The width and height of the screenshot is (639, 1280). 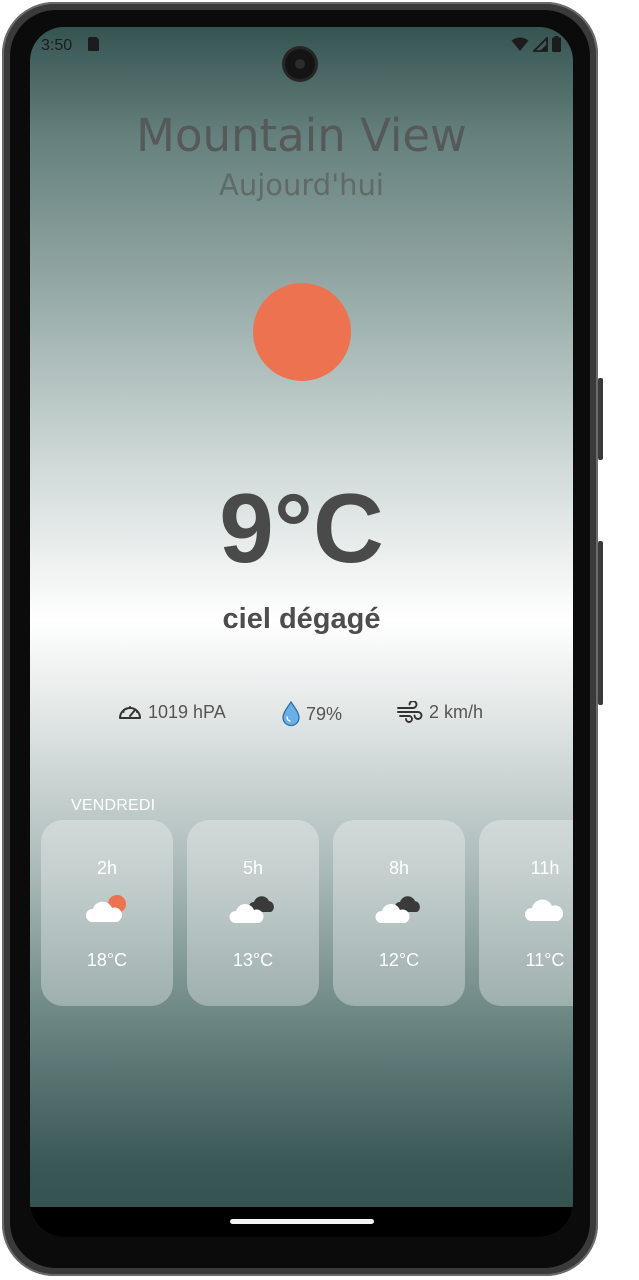 I want to click on weather-details: 1019 hPA 79% 2 km/h, so click(x=301, y=716).